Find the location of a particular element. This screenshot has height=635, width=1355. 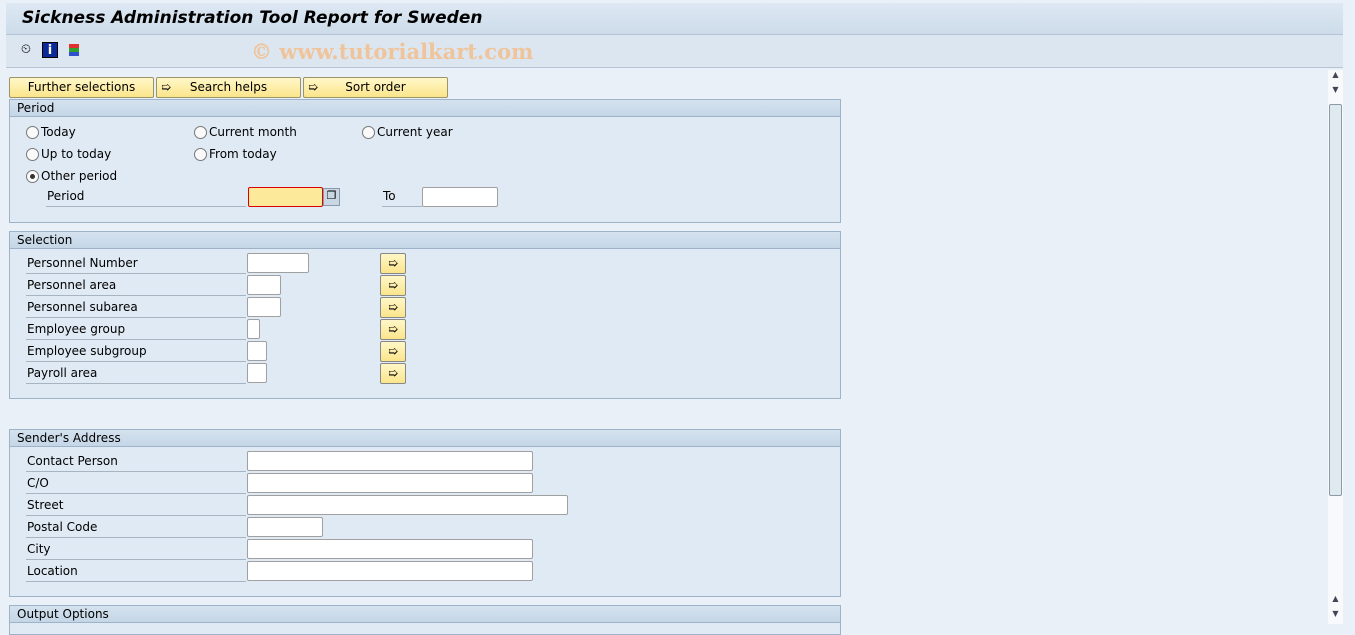

to-label: To is located at coordinates (402, 197).